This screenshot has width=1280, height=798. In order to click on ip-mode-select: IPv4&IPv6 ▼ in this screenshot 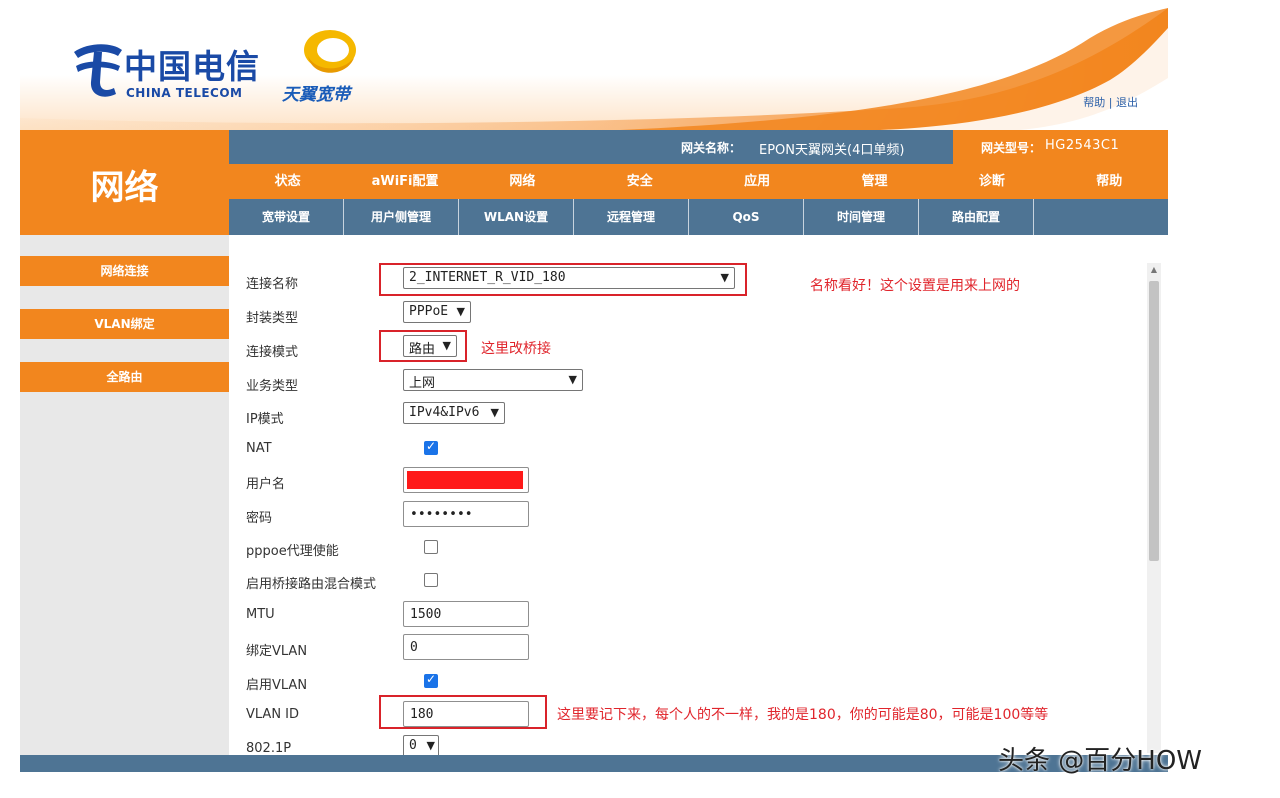, I will do `click(454, 413)`.